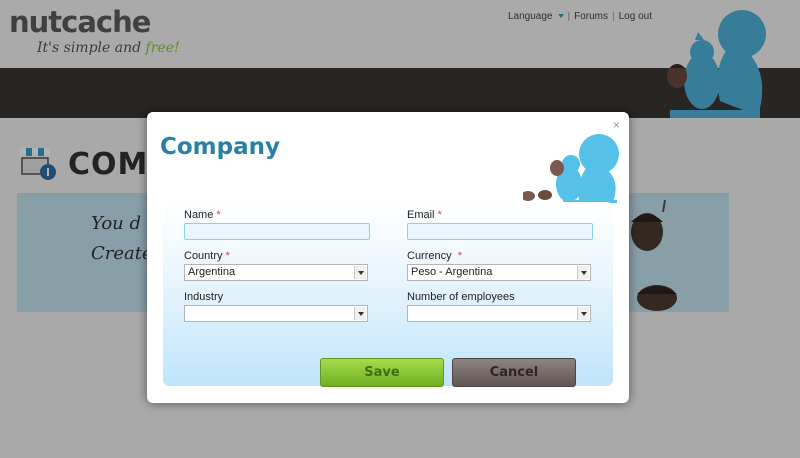 This screenshot has width=800, height=458. What do you see at coordinates (276, 313) in the screenshot?
I see `industry-select` at bounding box center [276, 313].